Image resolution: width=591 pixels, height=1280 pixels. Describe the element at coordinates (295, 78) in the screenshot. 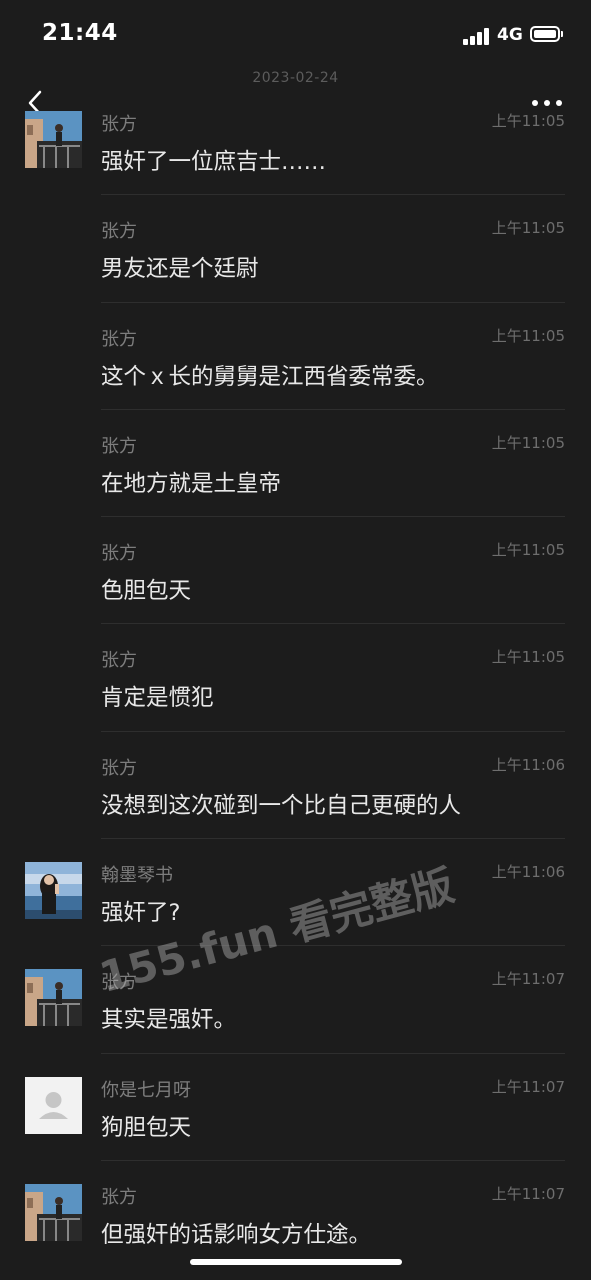

I see `date-separator: 2023-02-24` at that location.